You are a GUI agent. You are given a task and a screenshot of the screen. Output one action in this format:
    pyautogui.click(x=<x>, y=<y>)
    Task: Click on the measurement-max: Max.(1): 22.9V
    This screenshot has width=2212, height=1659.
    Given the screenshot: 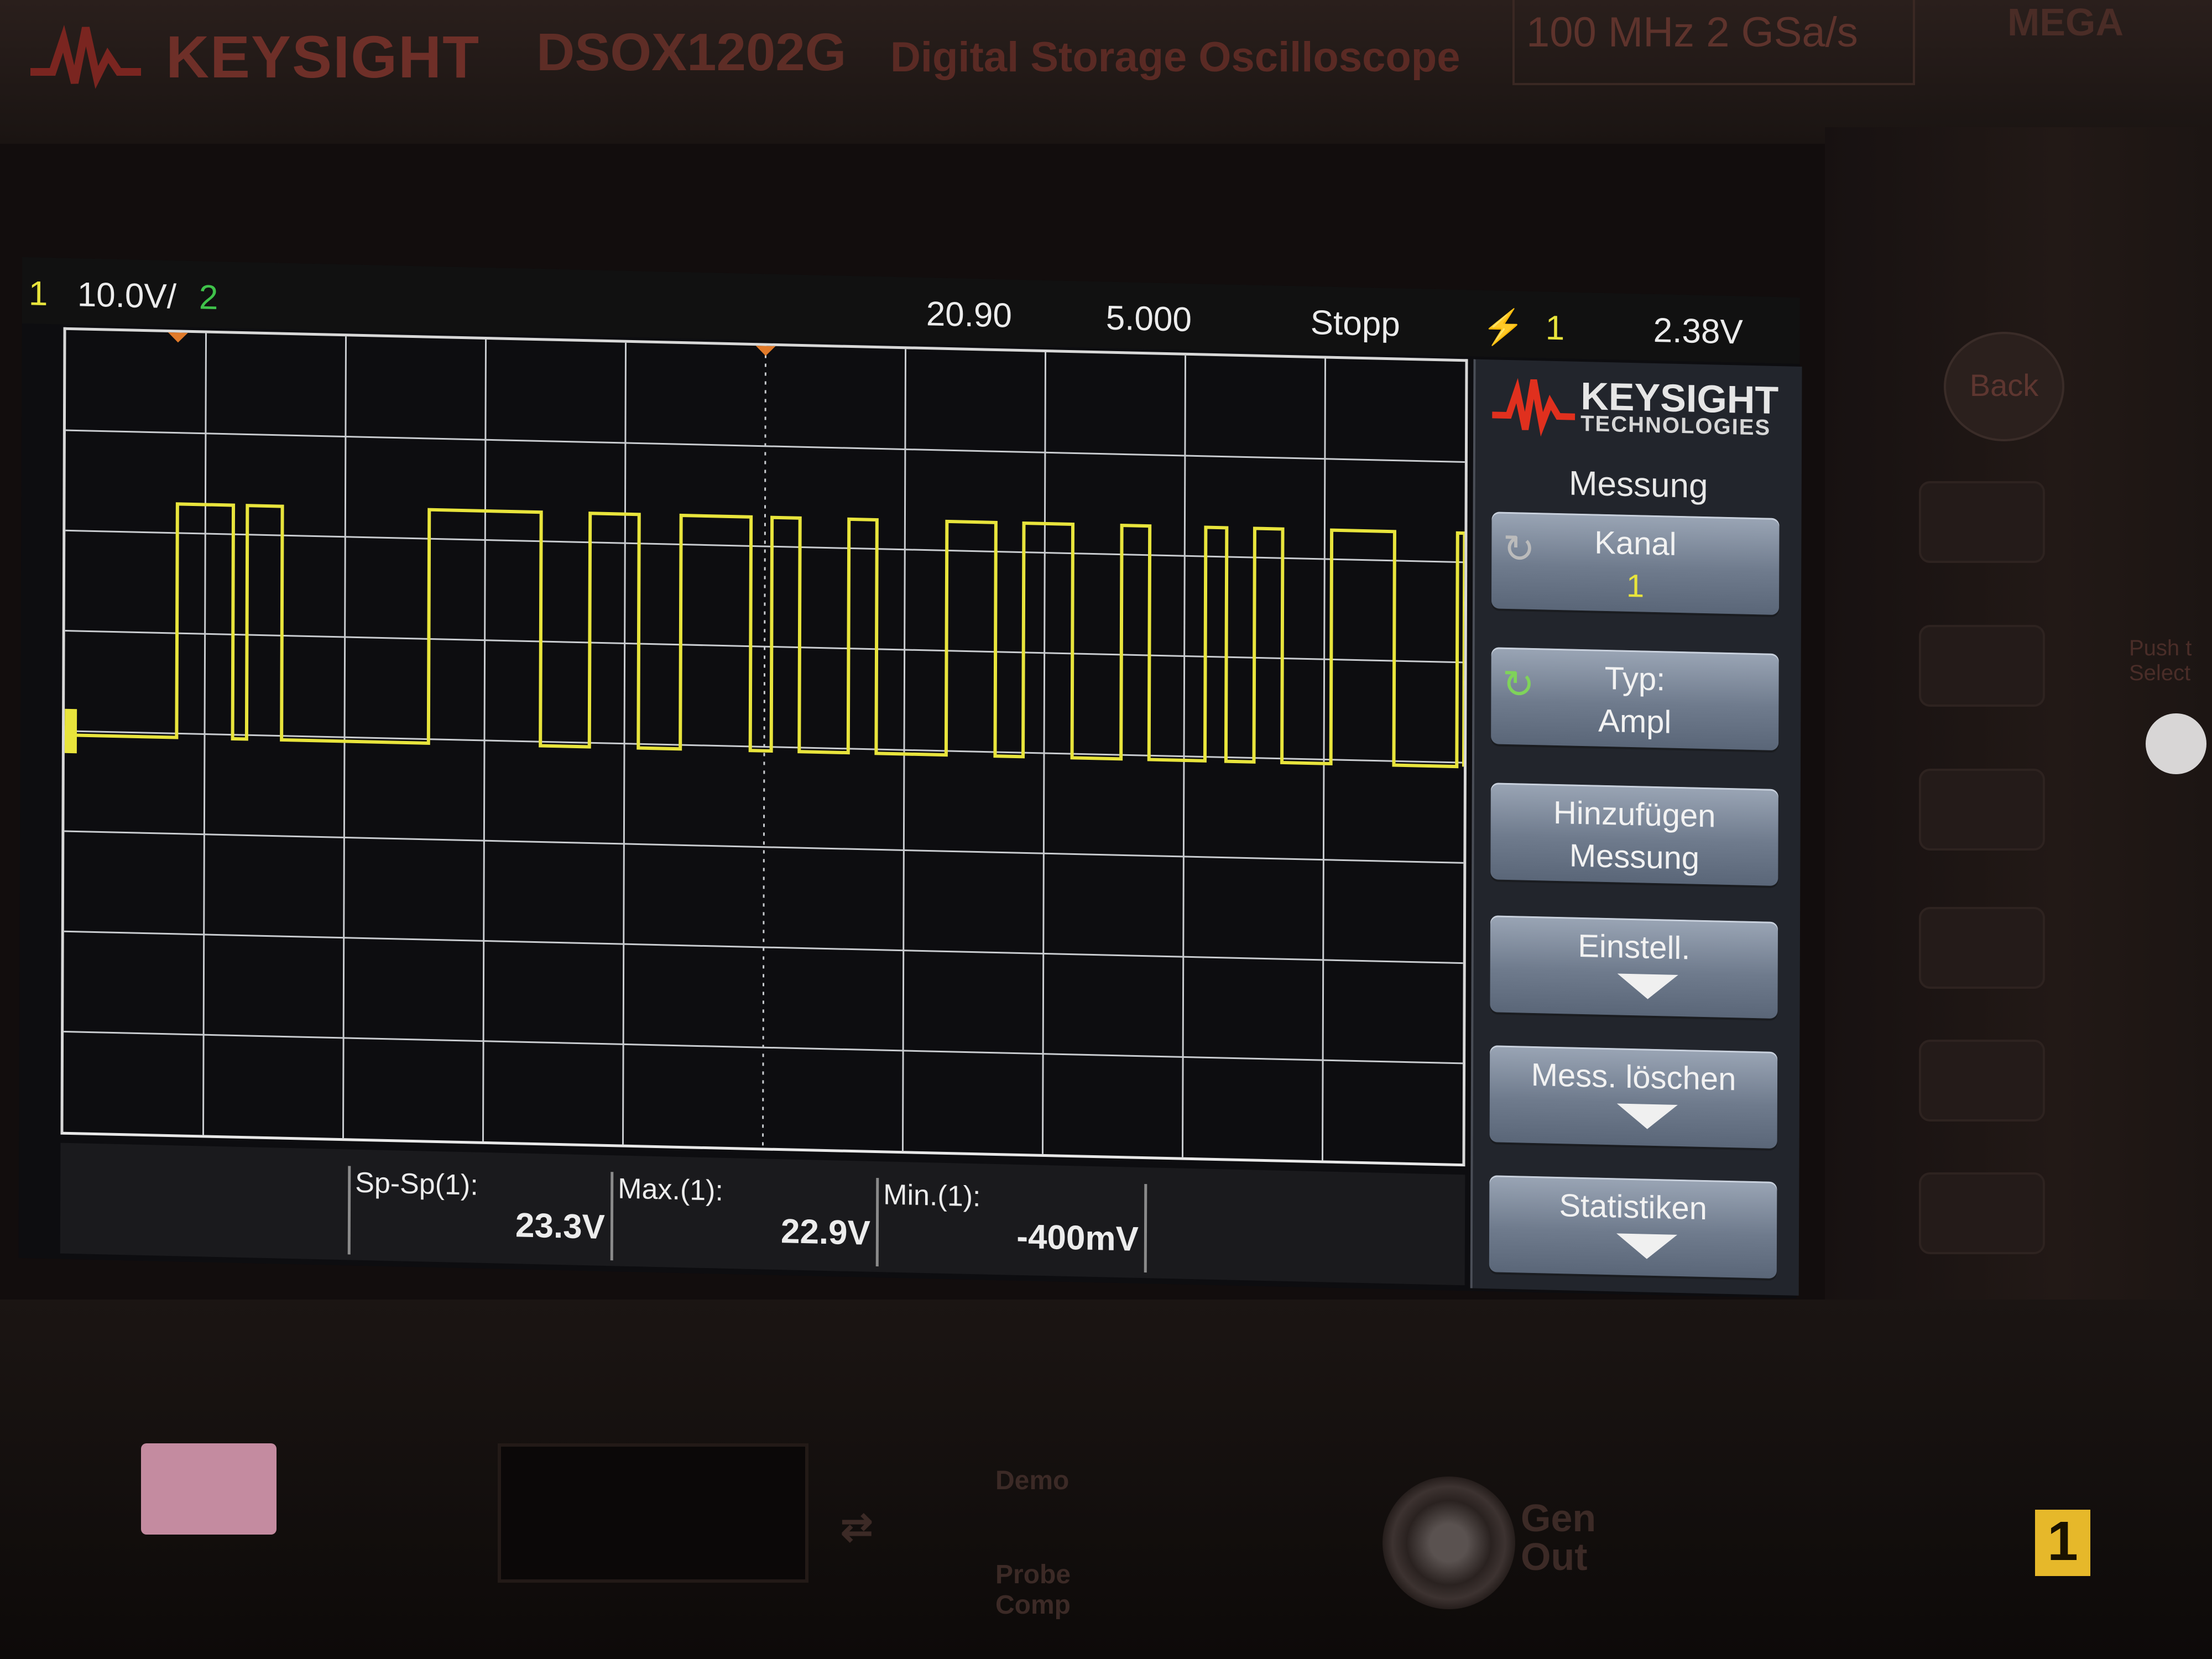 What is the action you would take?
    pyautogui.click(x=744, y=1219)
    